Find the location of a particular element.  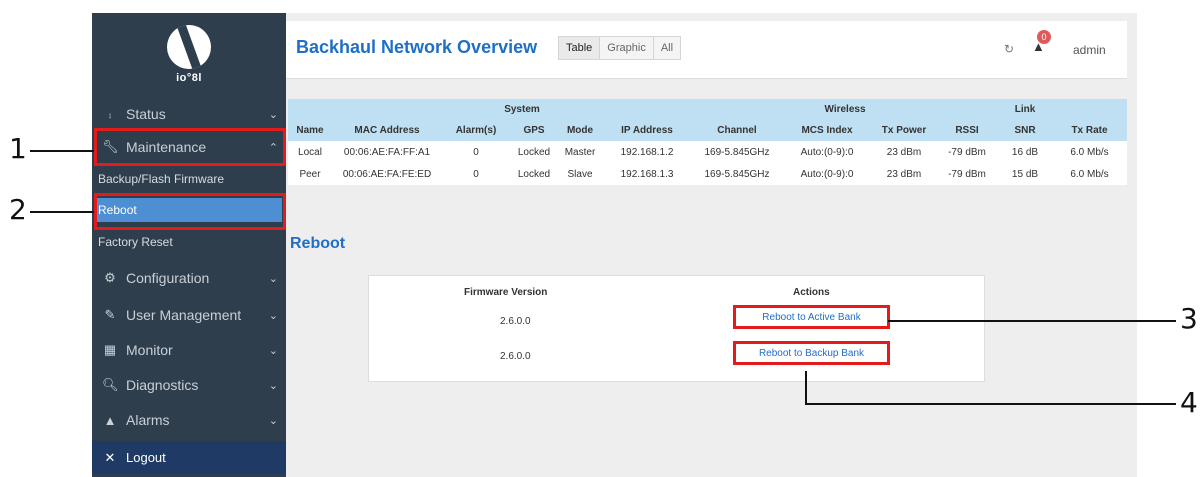

notification-badge: 0 is located at coordinates (1044, 37).